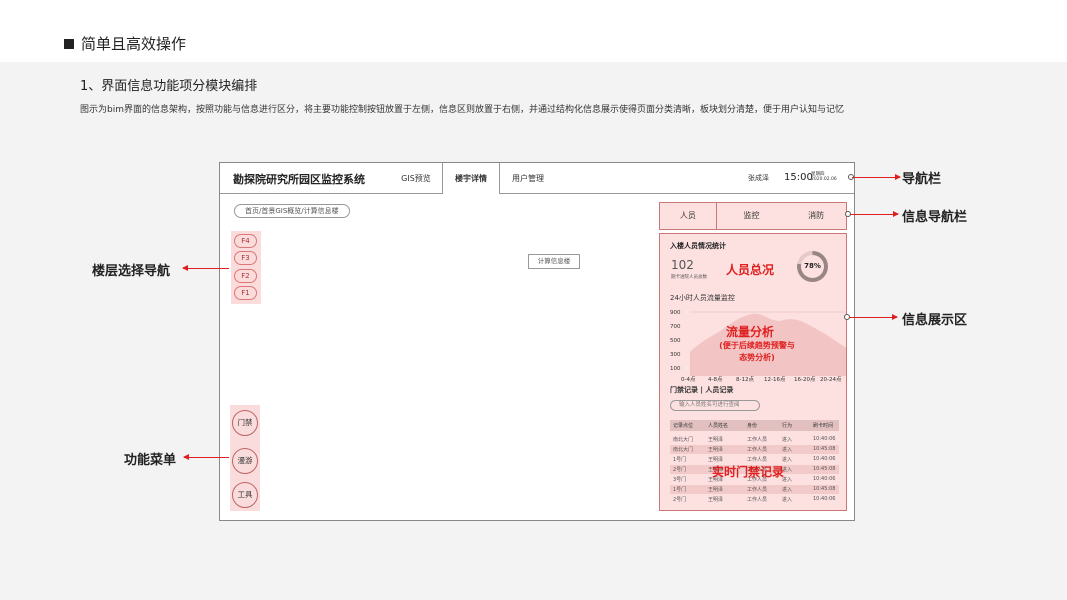  What do you see at coordinates (675, 327) in the screenshot?
I see `y-tick: 700` at bounding box center [675, 327].